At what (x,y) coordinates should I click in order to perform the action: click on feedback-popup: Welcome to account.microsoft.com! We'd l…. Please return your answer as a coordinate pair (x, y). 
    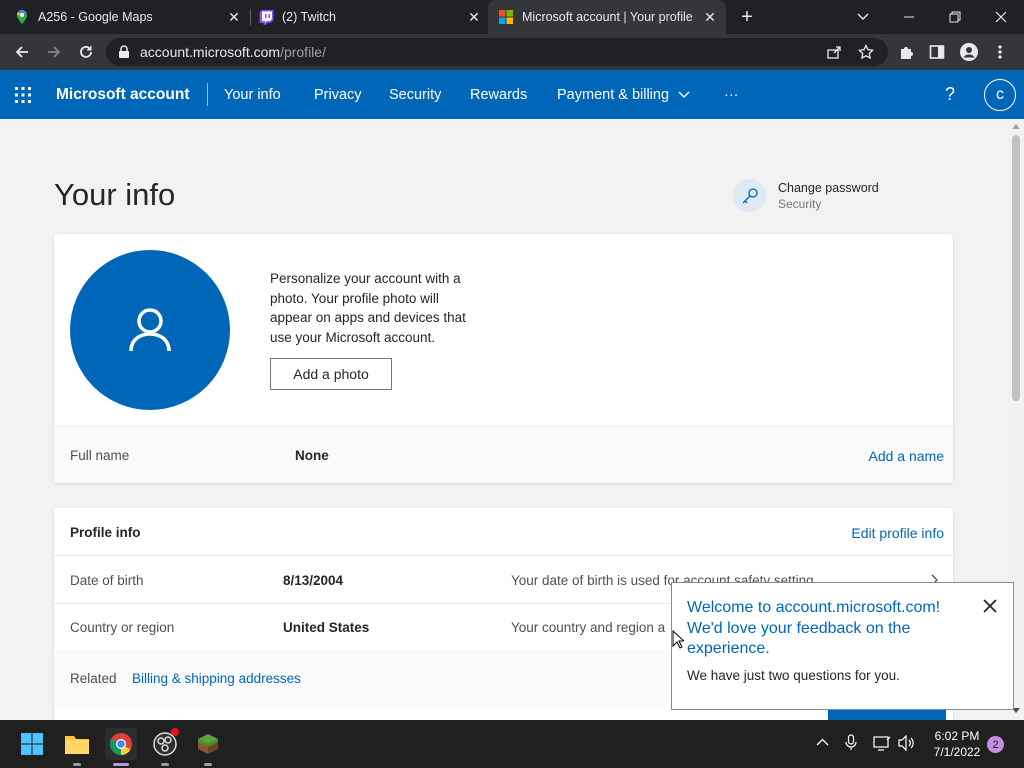
    Looking at the image, I should click on (842, 646).